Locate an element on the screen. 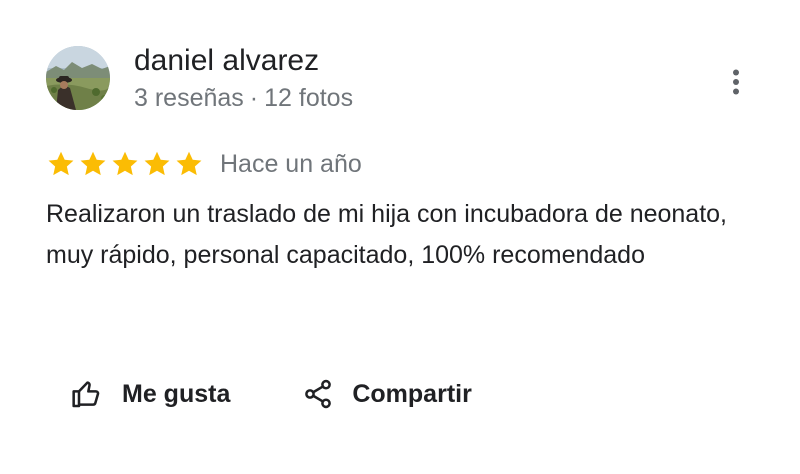  more-options-button is located at coordinates (736, 82).